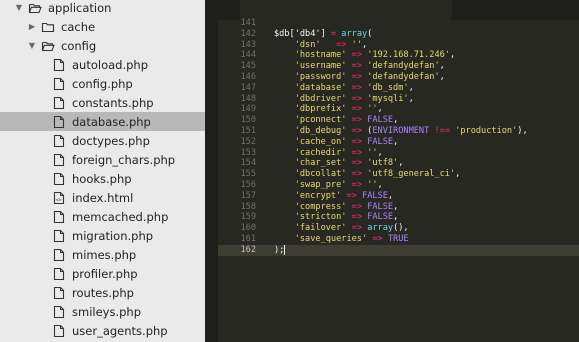 This screenshot has width=579, height=342. I want to click on line-number: 151, so click(248, 131).